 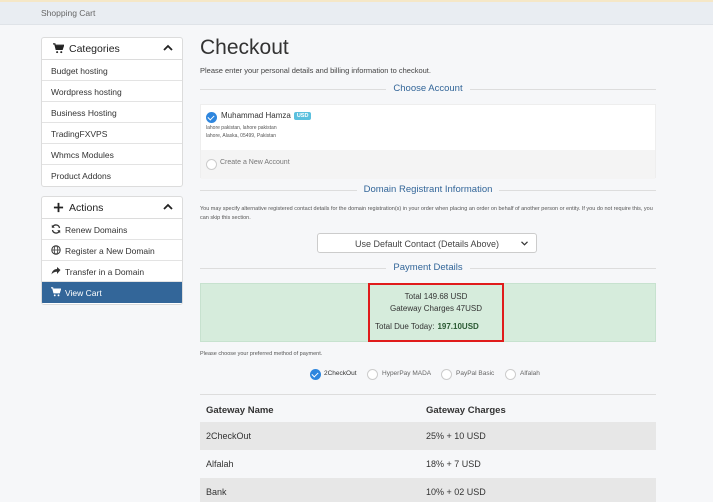 I want to click on payment-details-heading: Payment Details, so click(x=428, y=268).